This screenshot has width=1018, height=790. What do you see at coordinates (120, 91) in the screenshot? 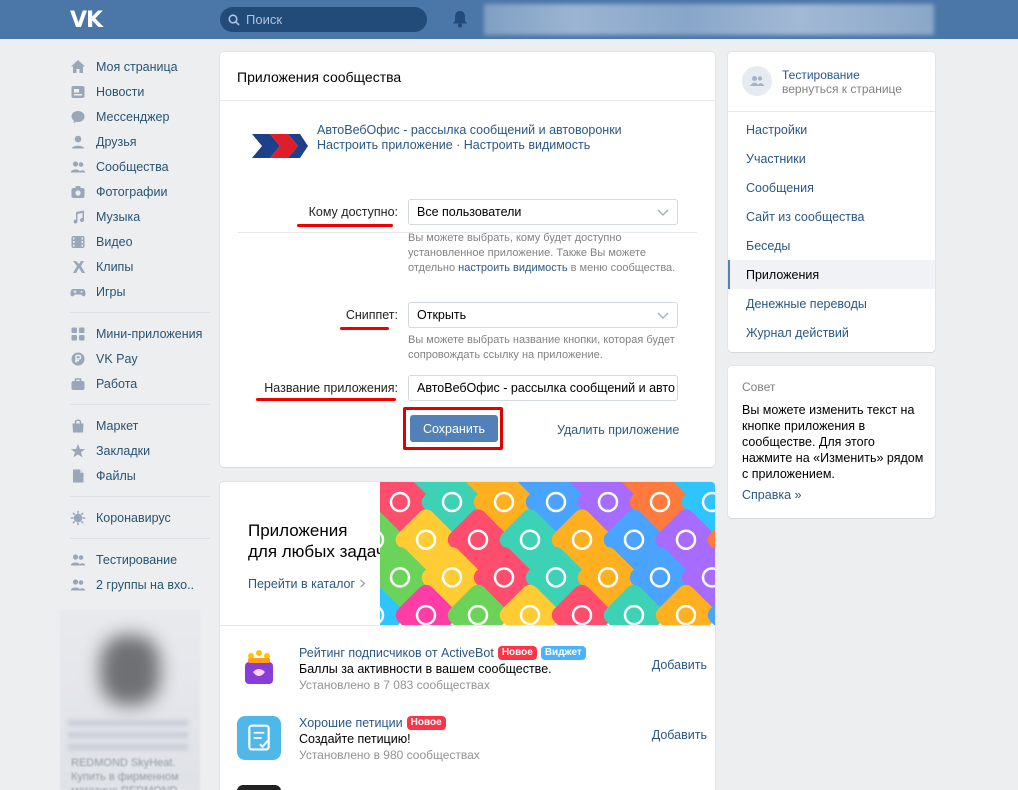
I see `sidebar-item-label: Новости` at bounding box center [120, 91].